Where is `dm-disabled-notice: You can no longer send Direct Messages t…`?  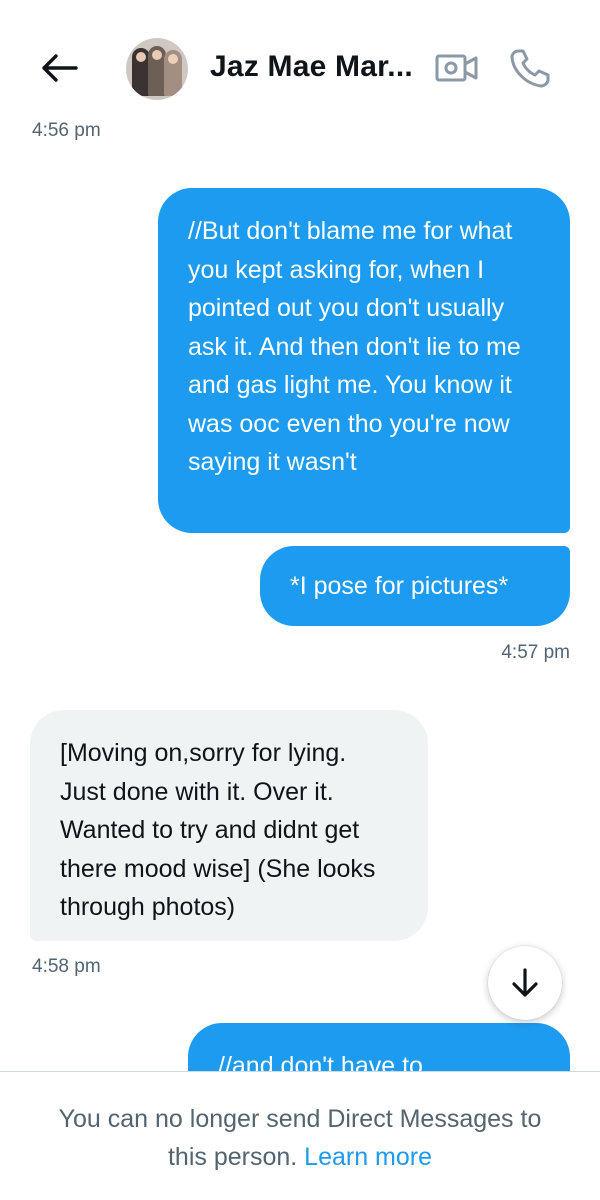 dm-disabled-notice: You can no longer send Direct Messages t… is located at coordinates (300, 1138).